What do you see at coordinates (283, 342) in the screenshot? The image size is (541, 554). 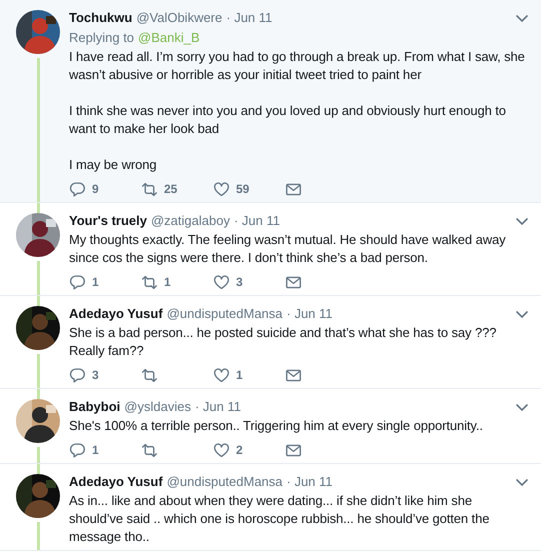 I see `tweet-text: She is a bad person... he posted suicide and that’s what she has to say ??? Really fam??` at bounding box center [283, 342].